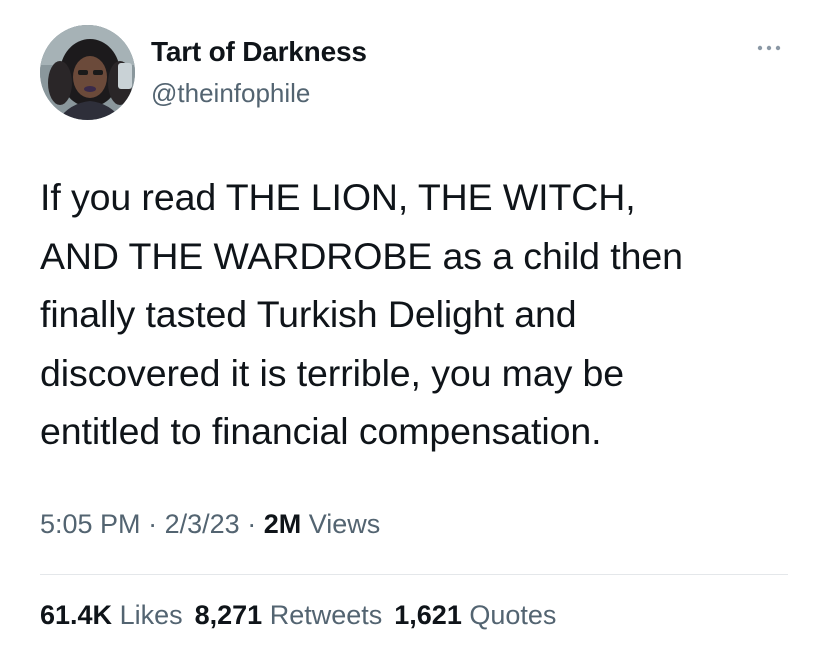 This screenshot has width=828, height=658. What do you see at coordinates (90, 524) in the screenshot?
I see `tweet-time: 5:05 PM` at bounding box center [90, 524].